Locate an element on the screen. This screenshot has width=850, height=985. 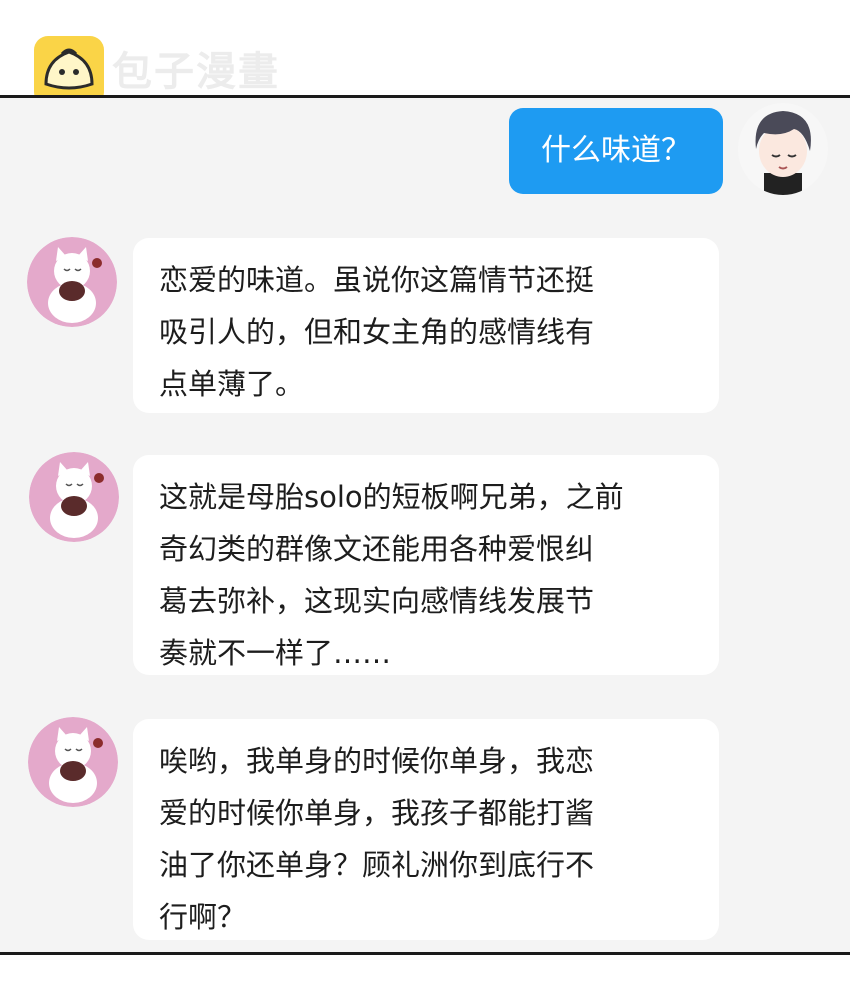
brand-name: 包子漫畫 is located at coordinates (196, 72).